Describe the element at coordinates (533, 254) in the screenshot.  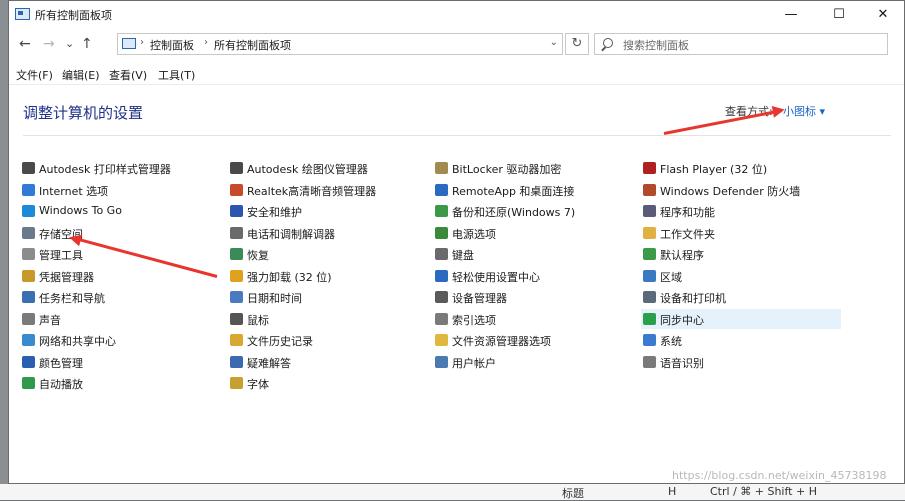
I see `panel-item: 键盘` at that location.